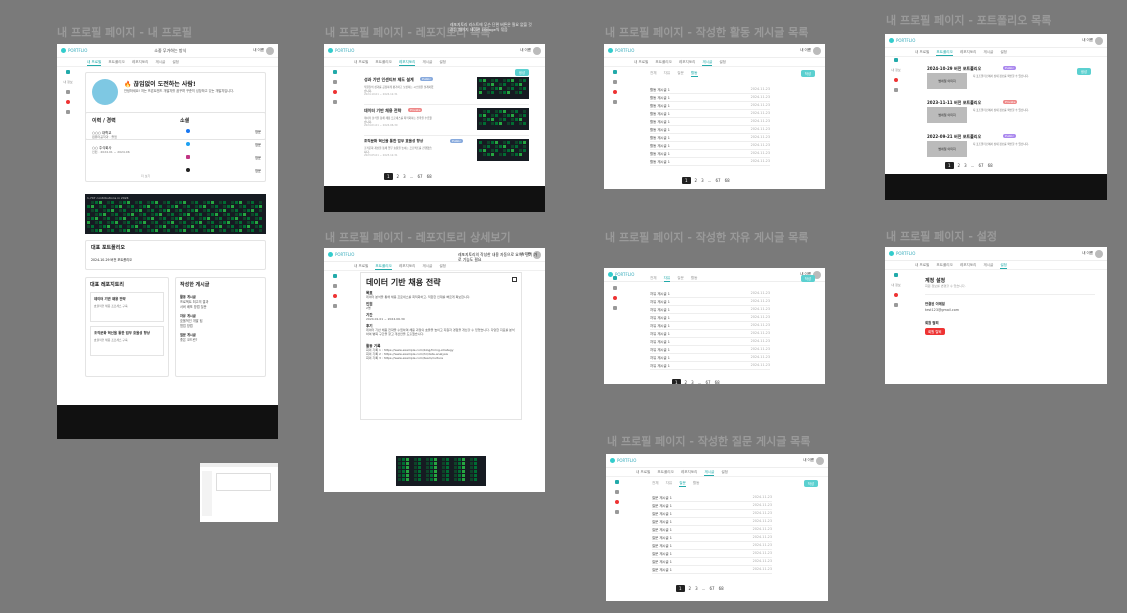 The width and height of the screenshot is (1127, 613). What do you see at coordinates (521, 72) in the screenshot?
I see `create-repo-button: 생성` at bounding box center [521, 72].